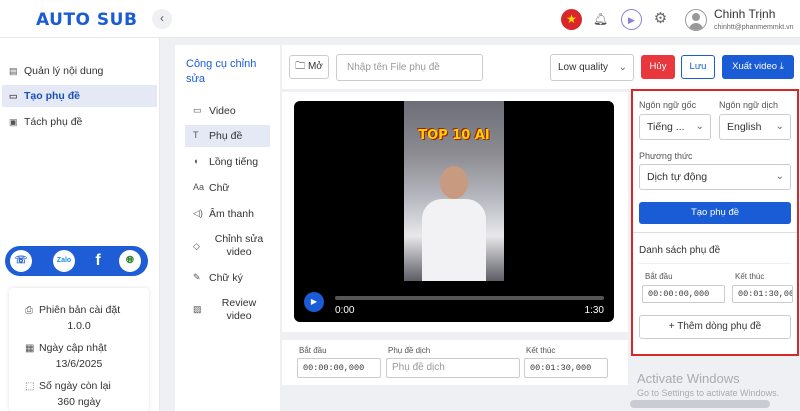  What do you see at coordinates (199, 187) in the screenshot?
I see `font-icon: Aa` at bounding box center [199, 187].